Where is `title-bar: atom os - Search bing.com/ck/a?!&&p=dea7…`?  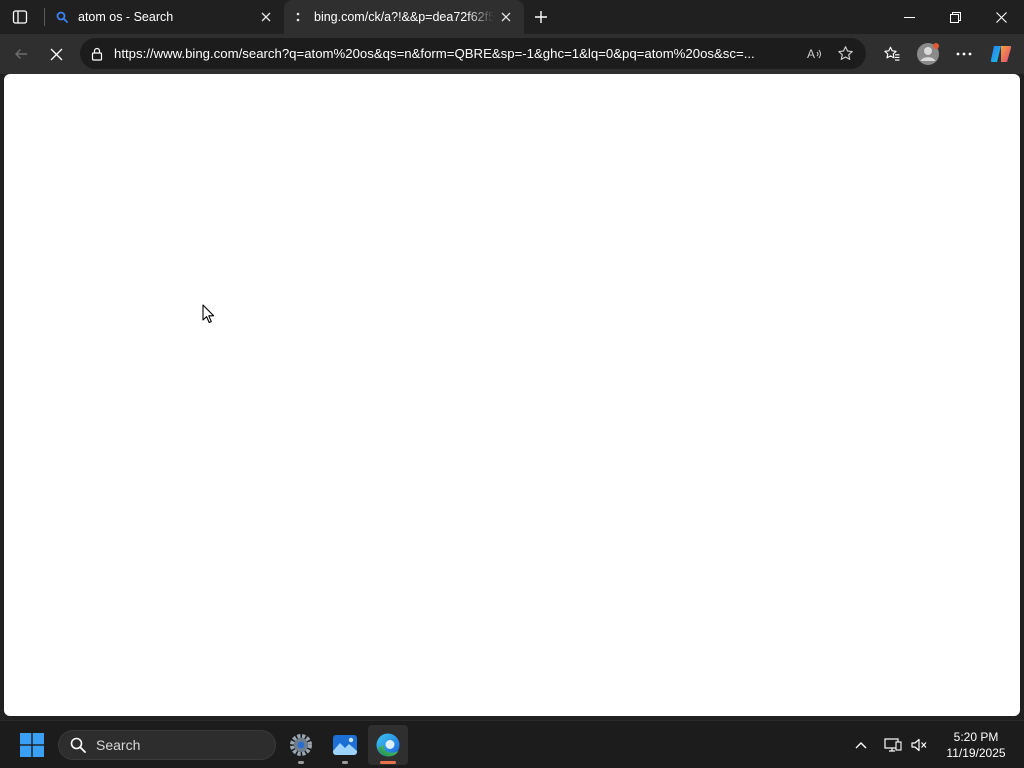
title-bar: atom os - Search bing.com/ck/a?!&&p=dea7… is located at coordinates (512, 17).